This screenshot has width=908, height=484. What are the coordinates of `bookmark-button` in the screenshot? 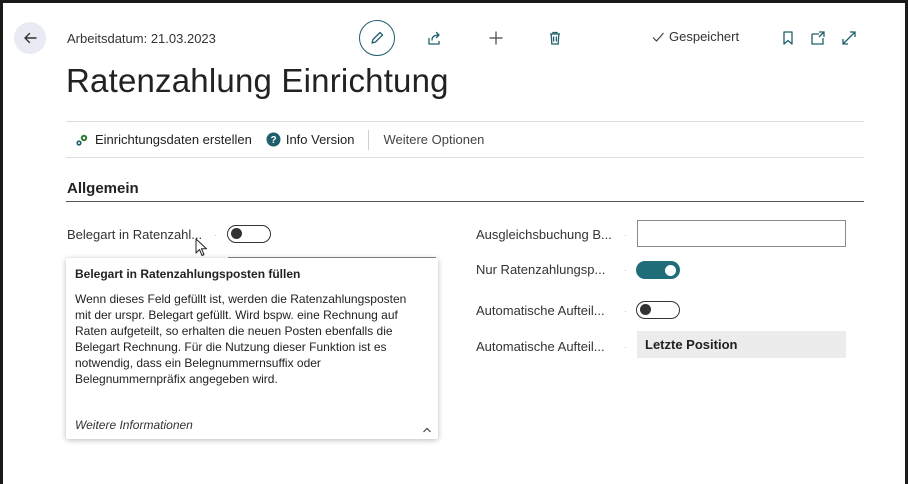 It's located at (788, 38).